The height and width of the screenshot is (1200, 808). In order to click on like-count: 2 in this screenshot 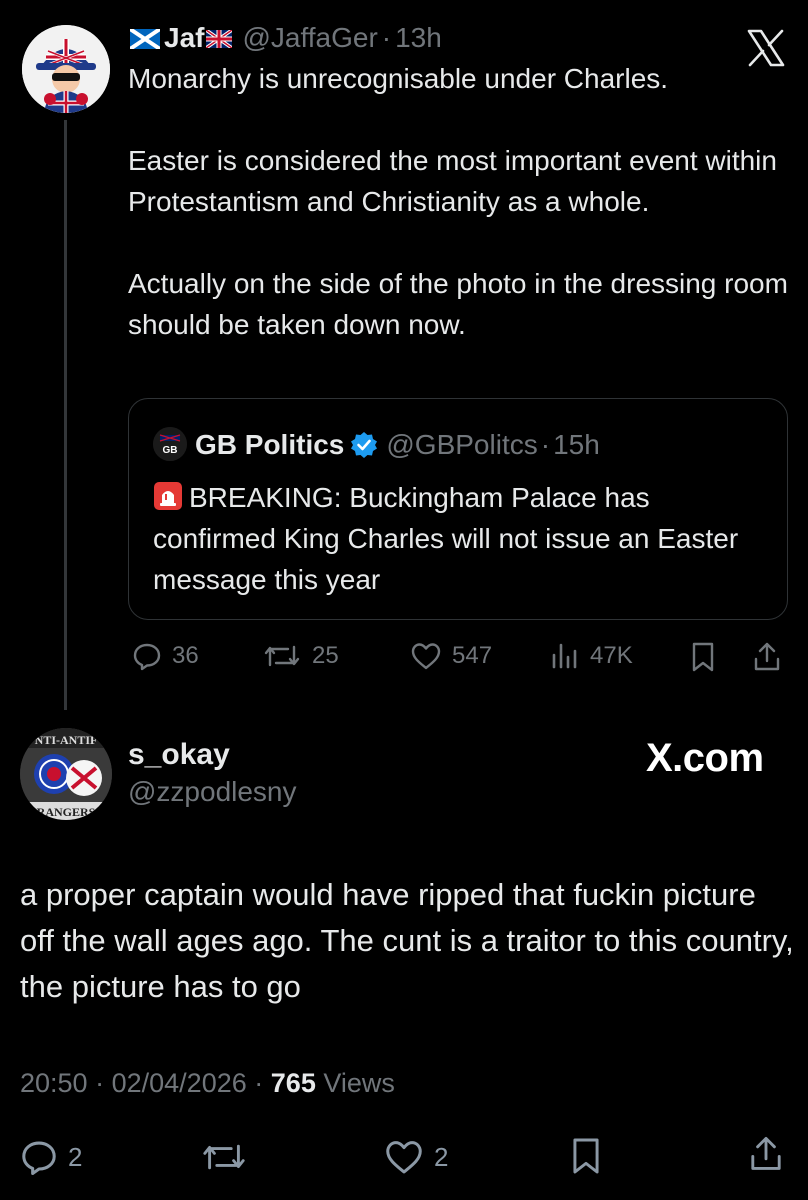, I will do `click(441, 1156)`.